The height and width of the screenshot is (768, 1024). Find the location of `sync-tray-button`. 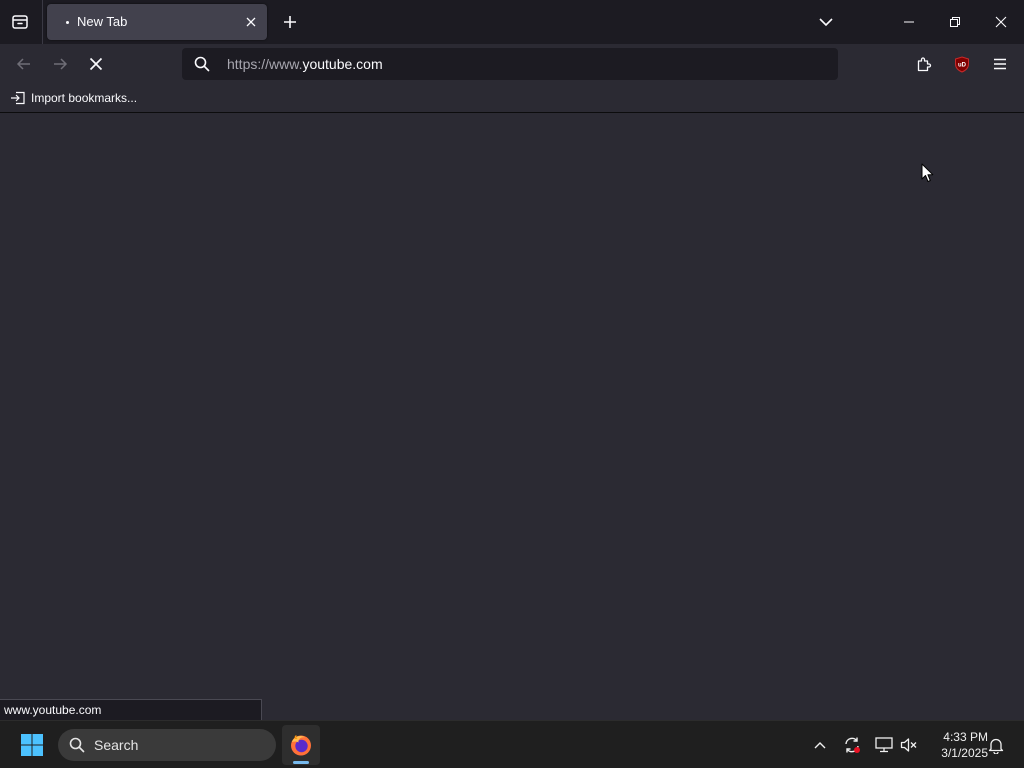

sync-tray-button is located at coordinates (852, 745).